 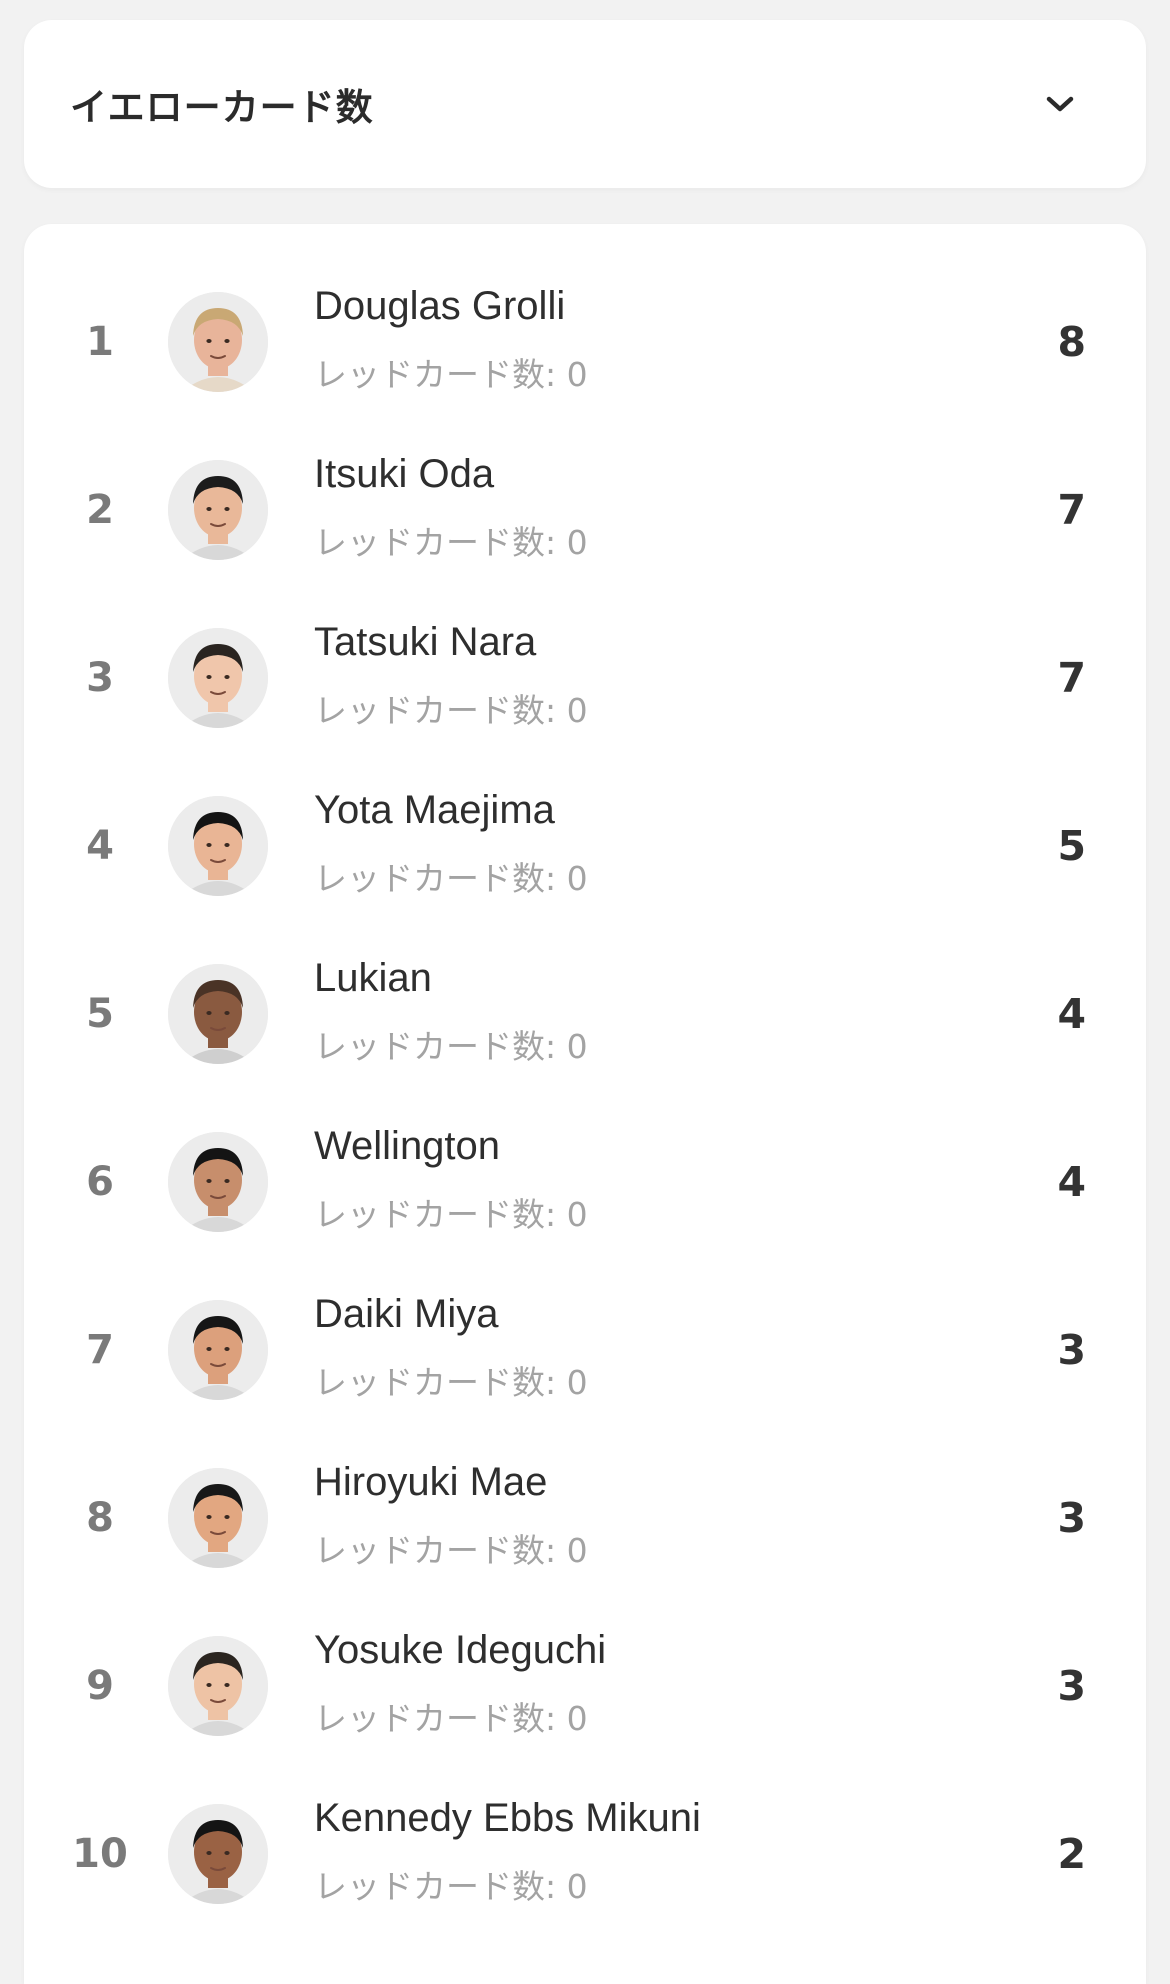 What do you see at coordinates (585, 1182) in the screenshot?
I see `player-row: 6 Wellington レッドカード数: 0 4` at bounding box center [585, 1182].